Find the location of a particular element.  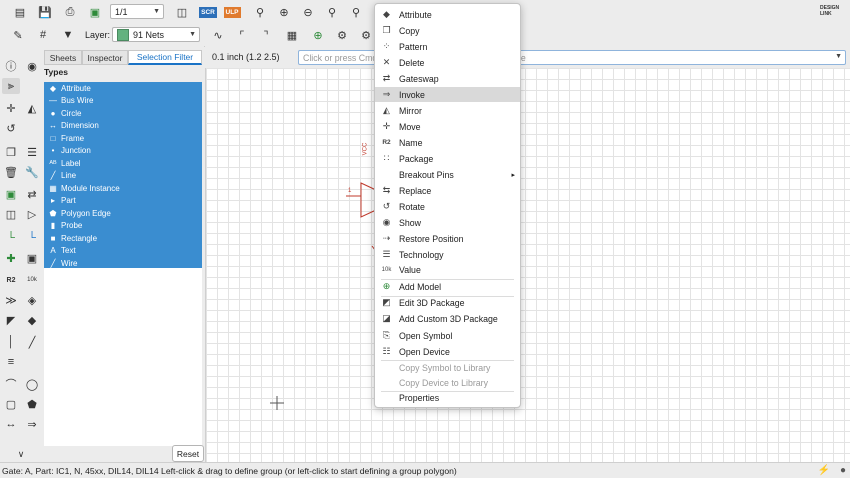

arc-icon: ⌒ is located at coordinates (11, 384).